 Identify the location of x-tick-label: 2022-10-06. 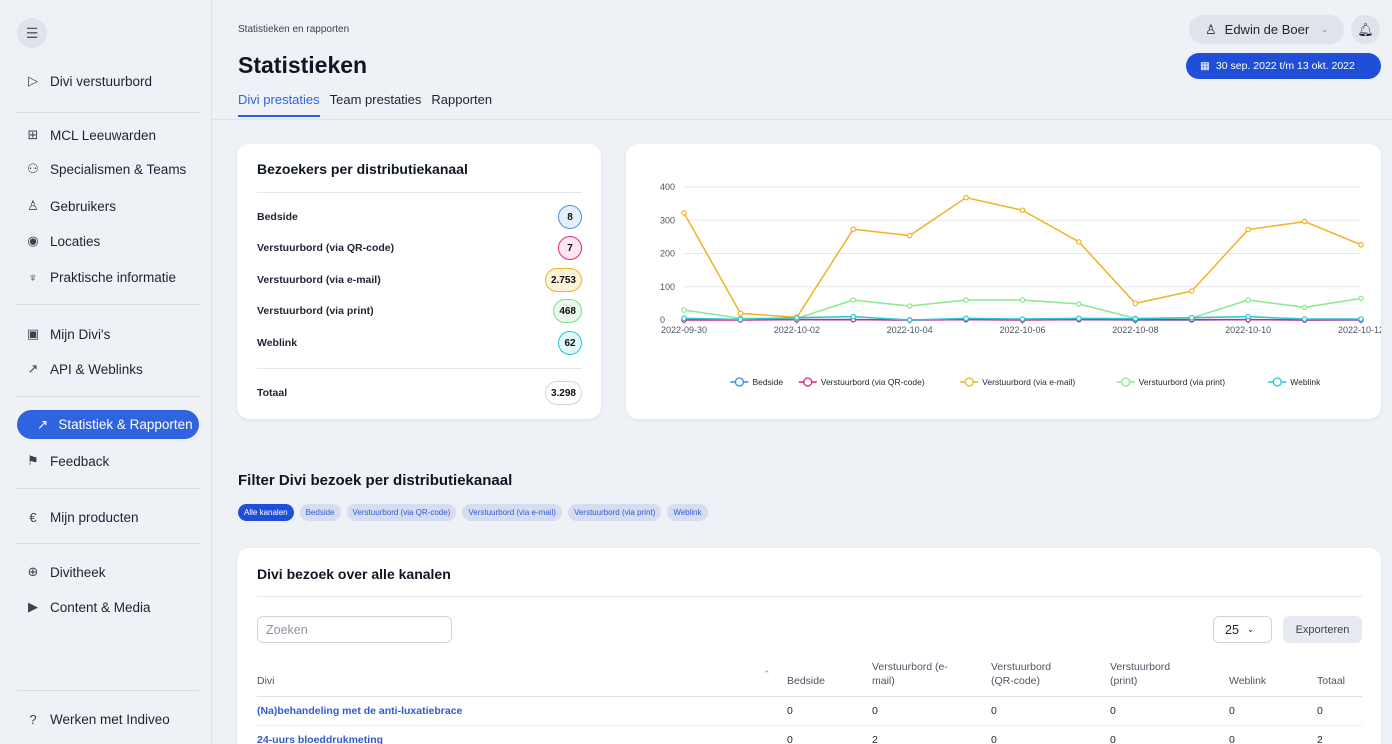
(1022, 330).